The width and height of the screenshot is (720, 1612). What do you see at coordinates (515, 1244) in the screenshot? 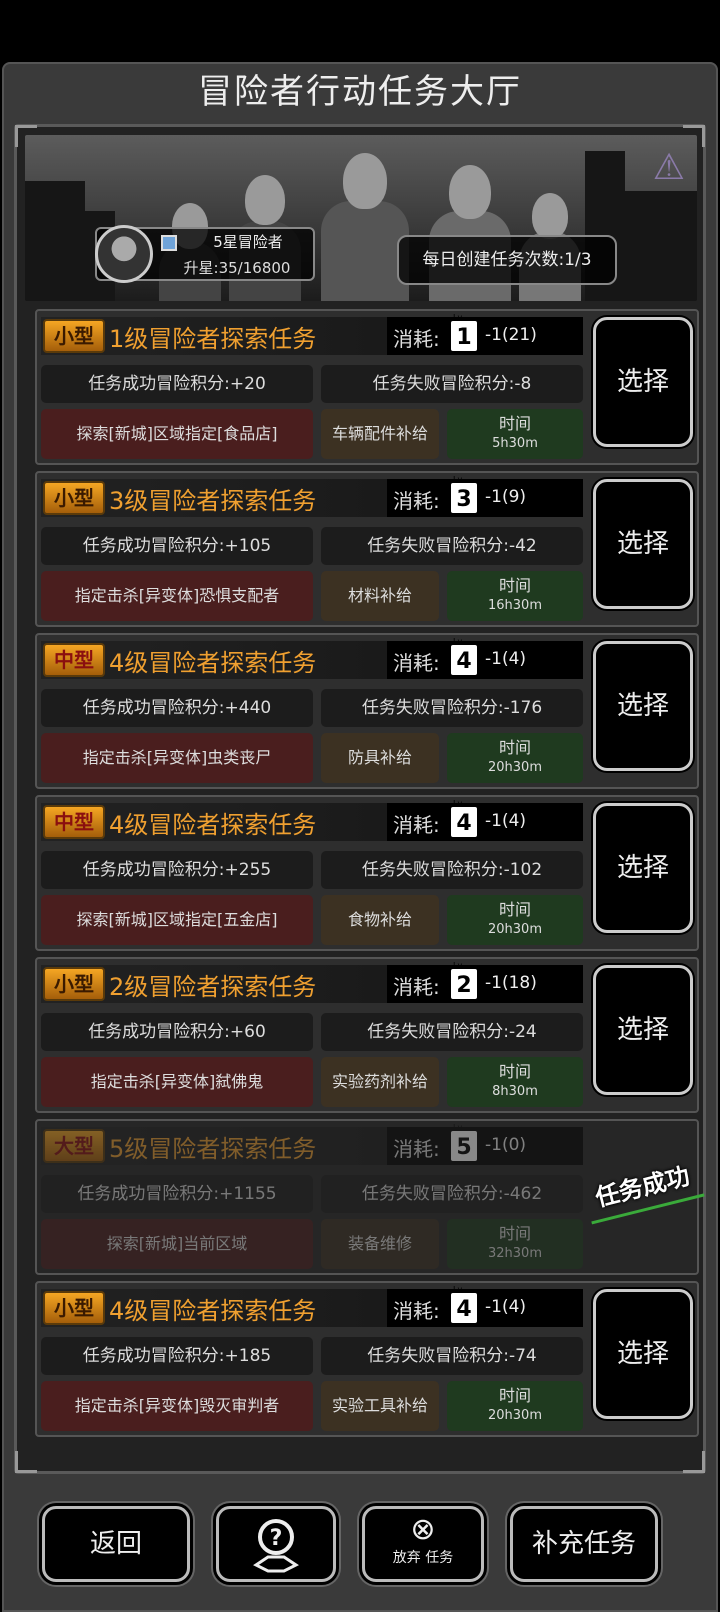
I see `task-time: 时间 32h30m` at bounding box center [515, 1244].